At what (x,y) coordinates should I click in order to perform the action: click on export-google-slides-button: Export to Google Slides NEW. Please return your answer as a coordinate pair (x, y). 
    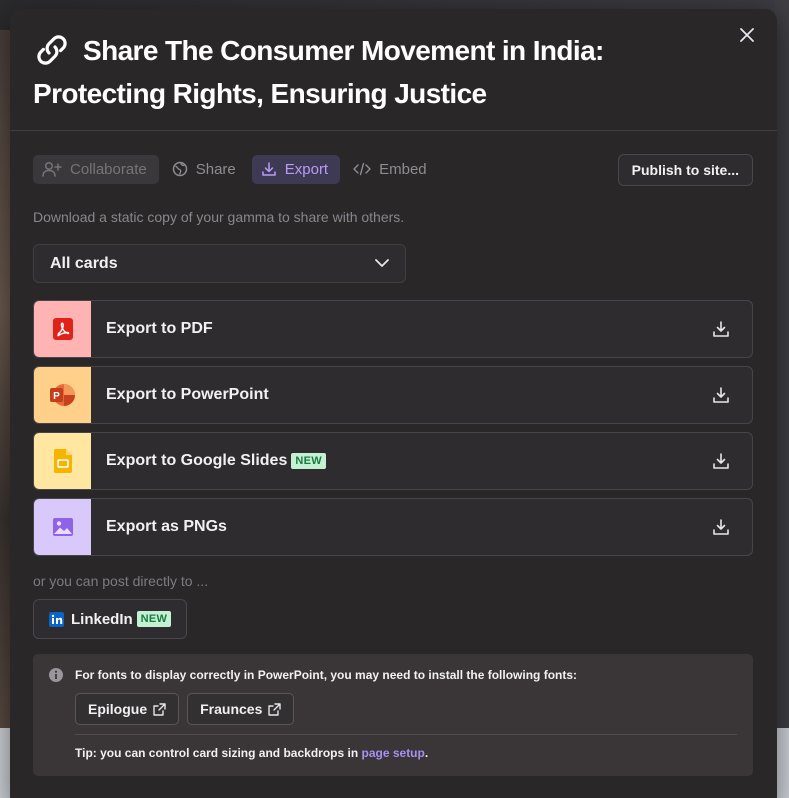
    Looking at the image, I should click on (393, 461).